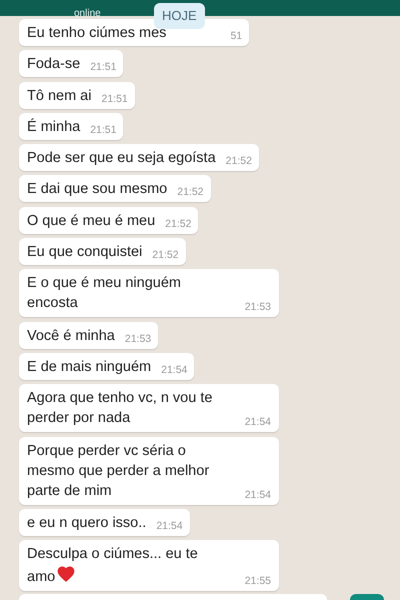 Image resolution: width=400 pixels, height=600 pixels. I want to click on message-text: E o que é meu ninguém encosta, so click(104, 293).